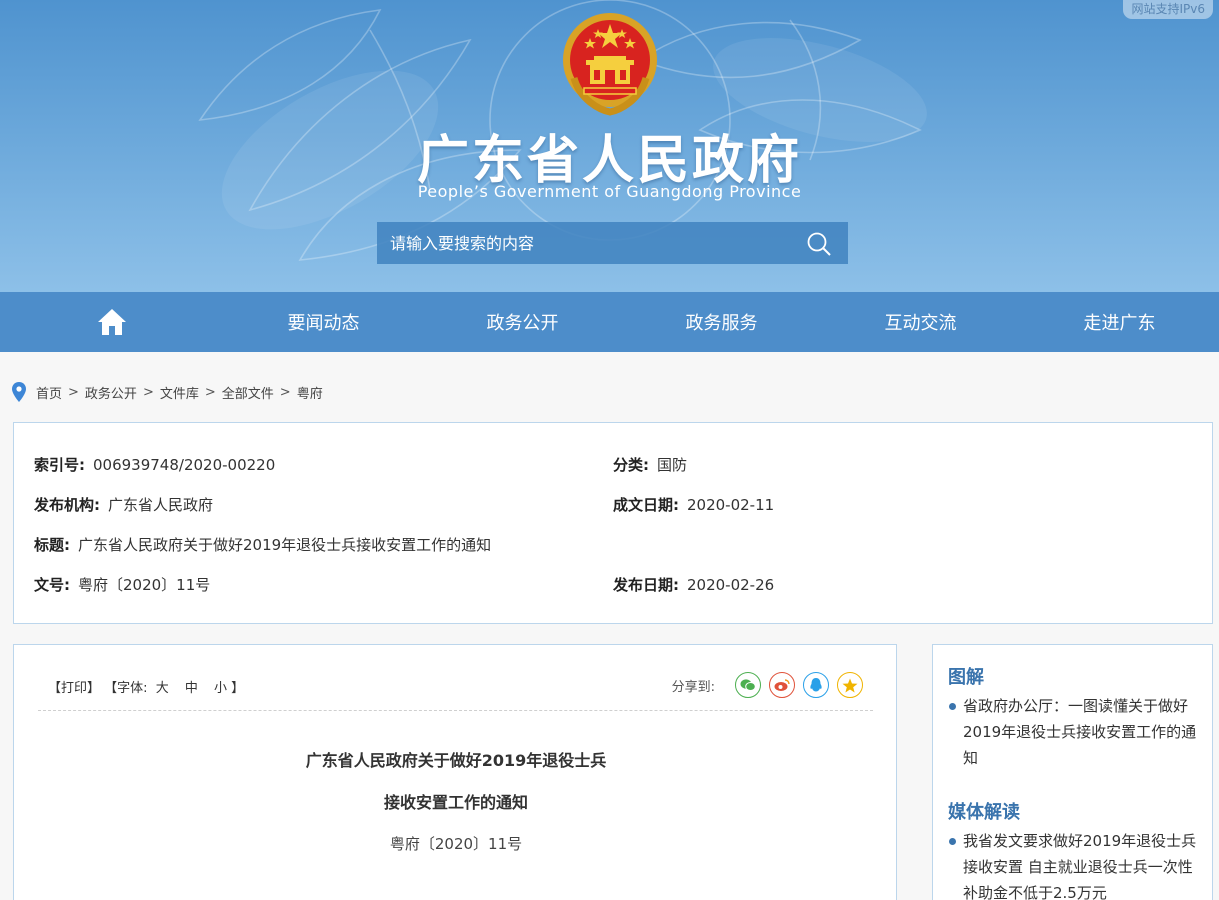 This screenshot has height=900, width=1219. I want to click on nav-item-interaction: 互动交流, so click(920, 322).